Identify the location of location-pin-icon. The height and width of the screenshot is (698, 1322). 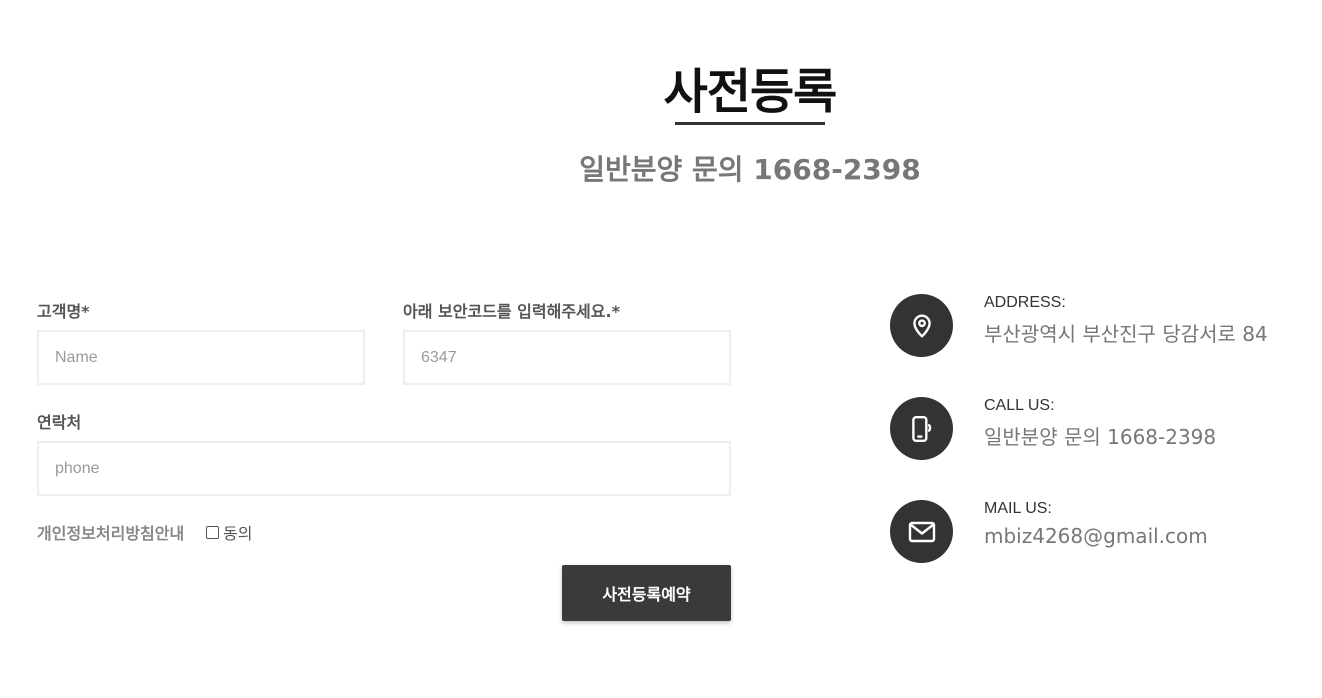
(921, 325).